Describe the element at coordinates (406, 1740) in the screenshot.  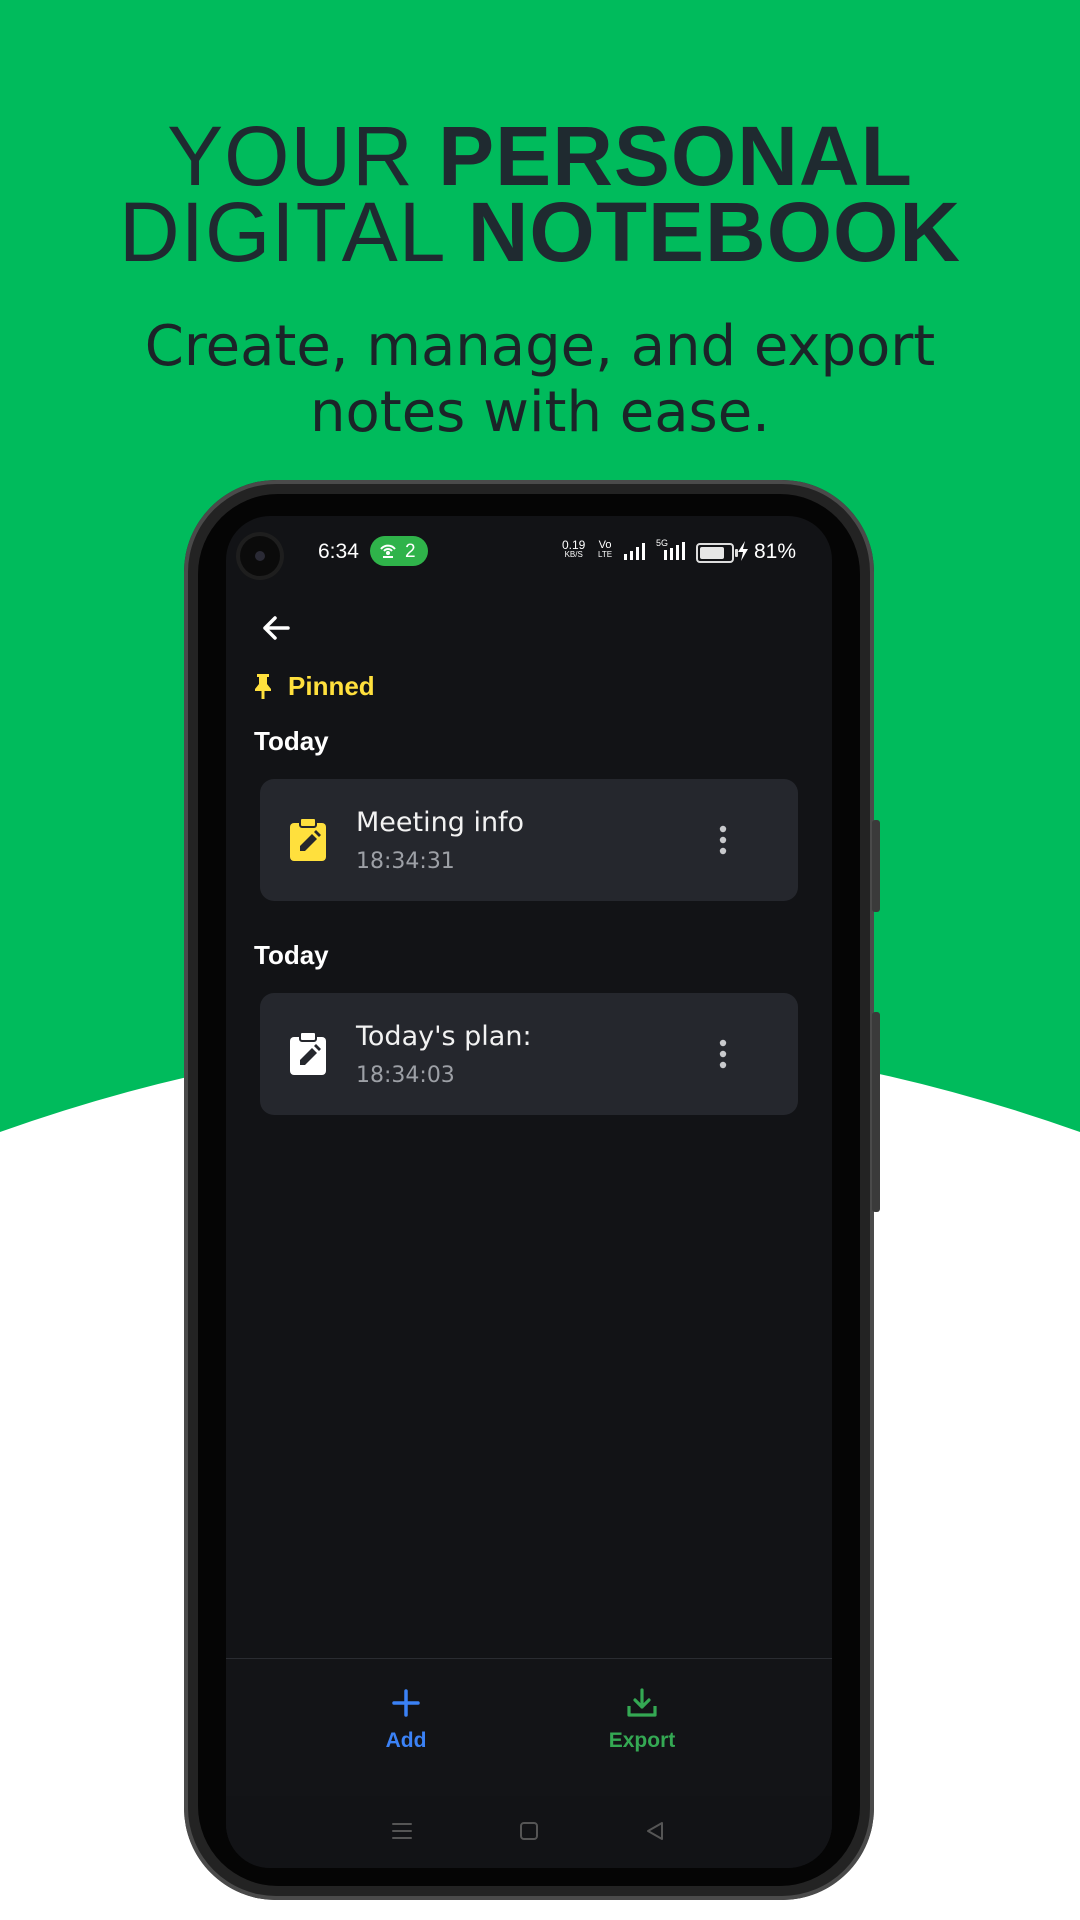
I see `add-label: Add` at that location.